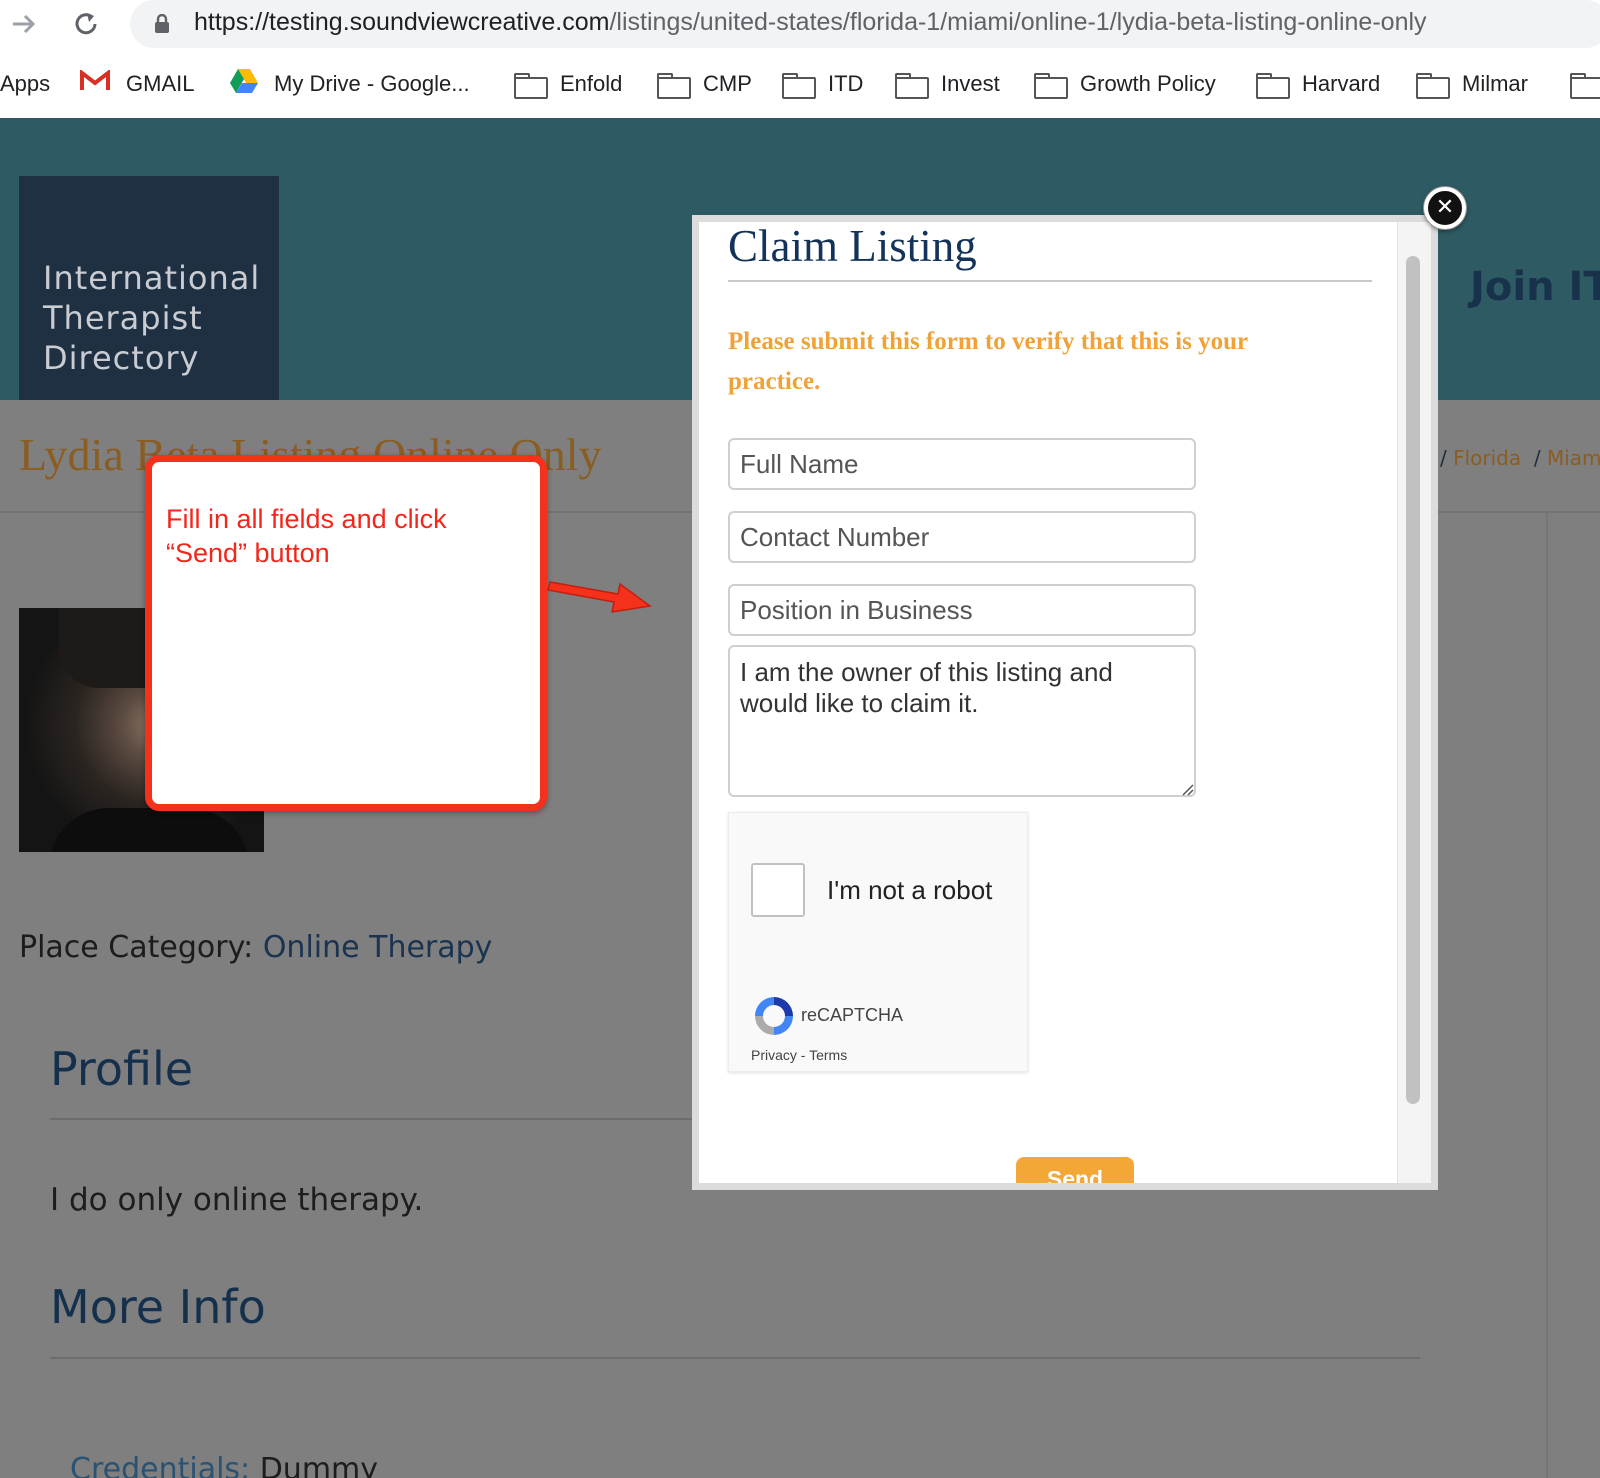 The width and height of the screenshot is (1600, 1478). What do you see at coordinates (1535, 287) in the screenshot?
I see `join-itd-link: Join ITD` at bounding box center [1535, 287].